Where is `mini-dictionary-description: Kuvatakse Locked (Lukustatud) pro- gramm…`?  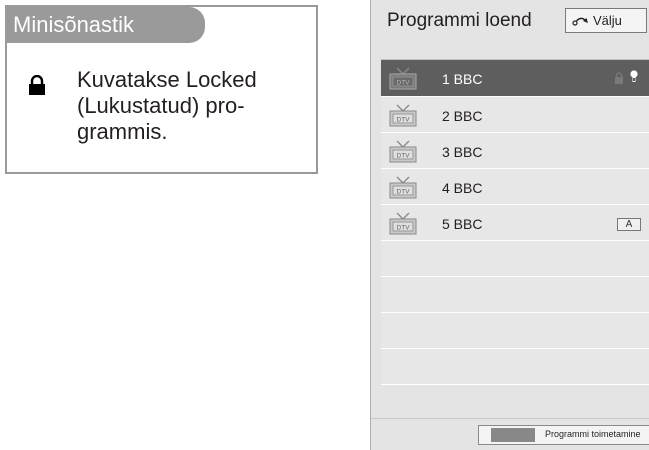 mini-dictionary-description: Kuvatakse Locked (Lukustatud) pro- gramm… is located at coordinates (197, 106).